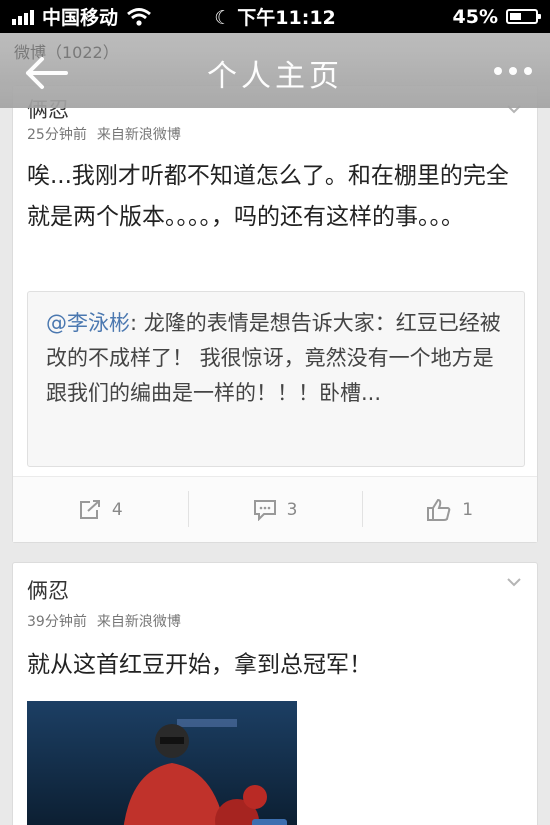 Image resolution: width=550 pixels, height=825 pixels. I want to click on status-bar: 中国移动 ☾ 下午11:12 45%, so click(275, 16).